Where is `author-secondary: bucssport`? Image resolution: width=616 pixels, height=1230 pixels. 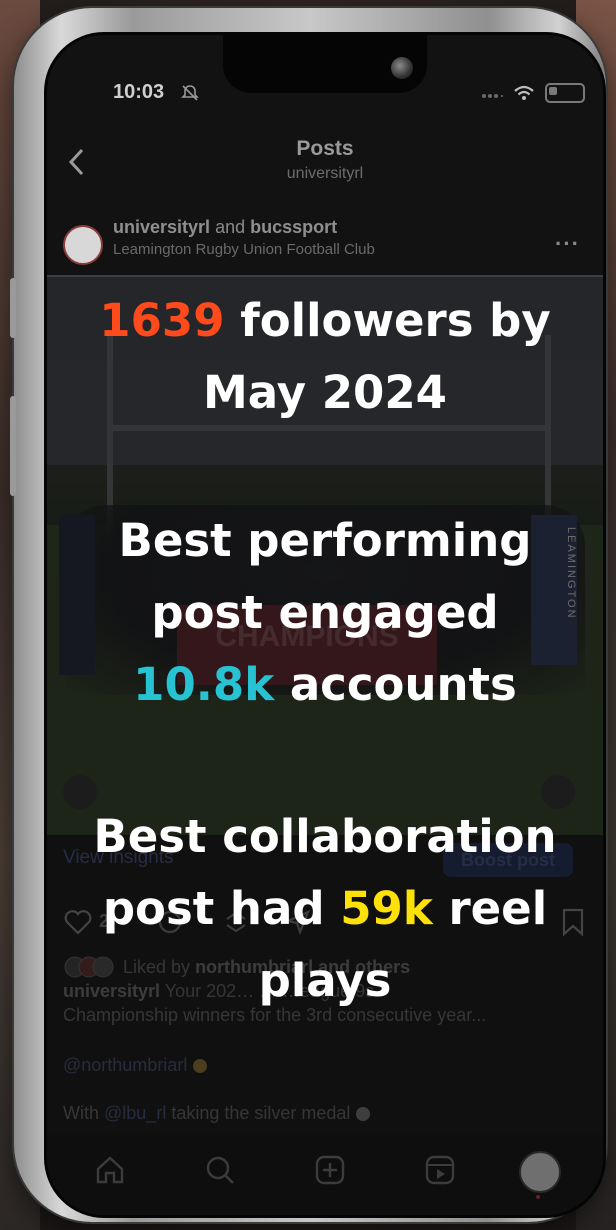 author-secondary: bucssport is located at coordinates (293, 227).